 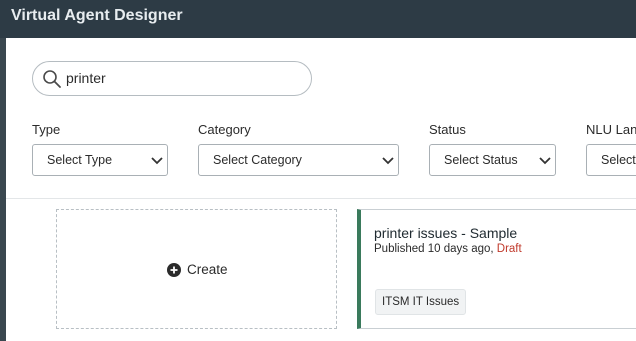 What do you see at coordinates (52, 79) in the screenshot?
I see `search-icon` at bounding box center [52, 79].